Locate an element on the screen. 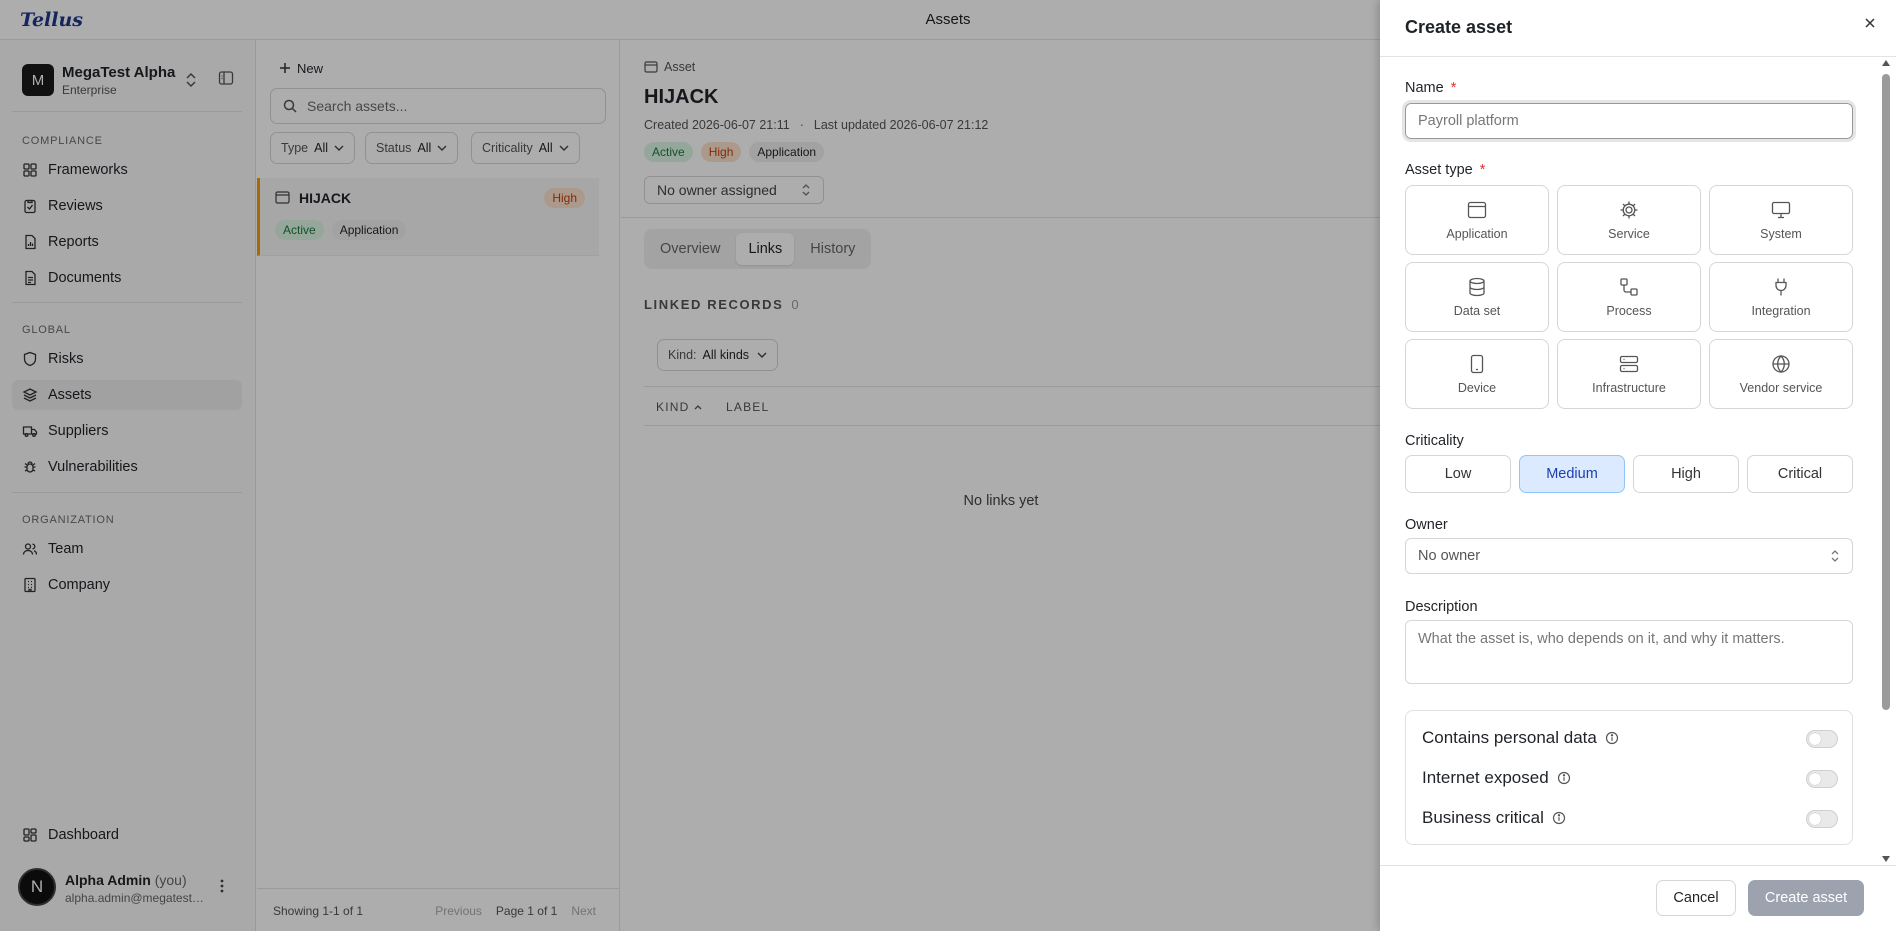 The image size is (1896, 931). type-option-vendor-service: Vendor service is located at coordinates (1781, 374).